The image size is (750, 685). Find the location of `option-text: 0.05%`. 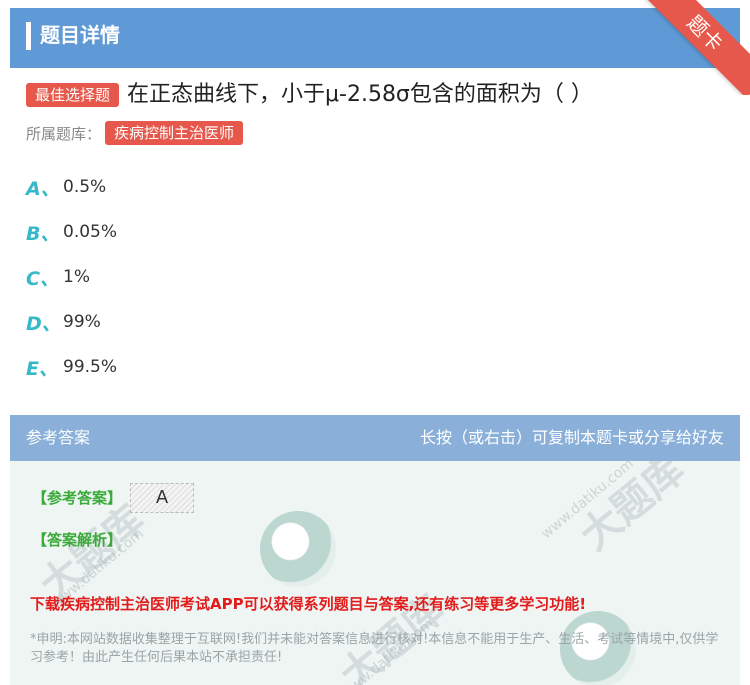

option-text: 0.05% is located at coordinates (90, 232).